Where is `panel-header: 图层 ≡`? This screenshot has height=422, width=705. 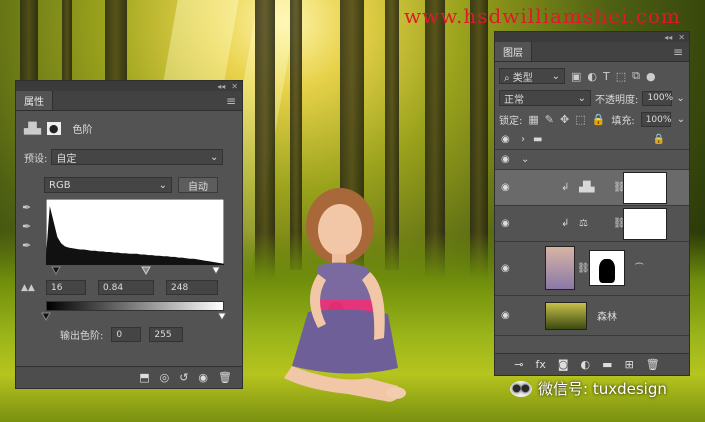 panel-header: 图层 ≡ is located at coordinates (592, 52).